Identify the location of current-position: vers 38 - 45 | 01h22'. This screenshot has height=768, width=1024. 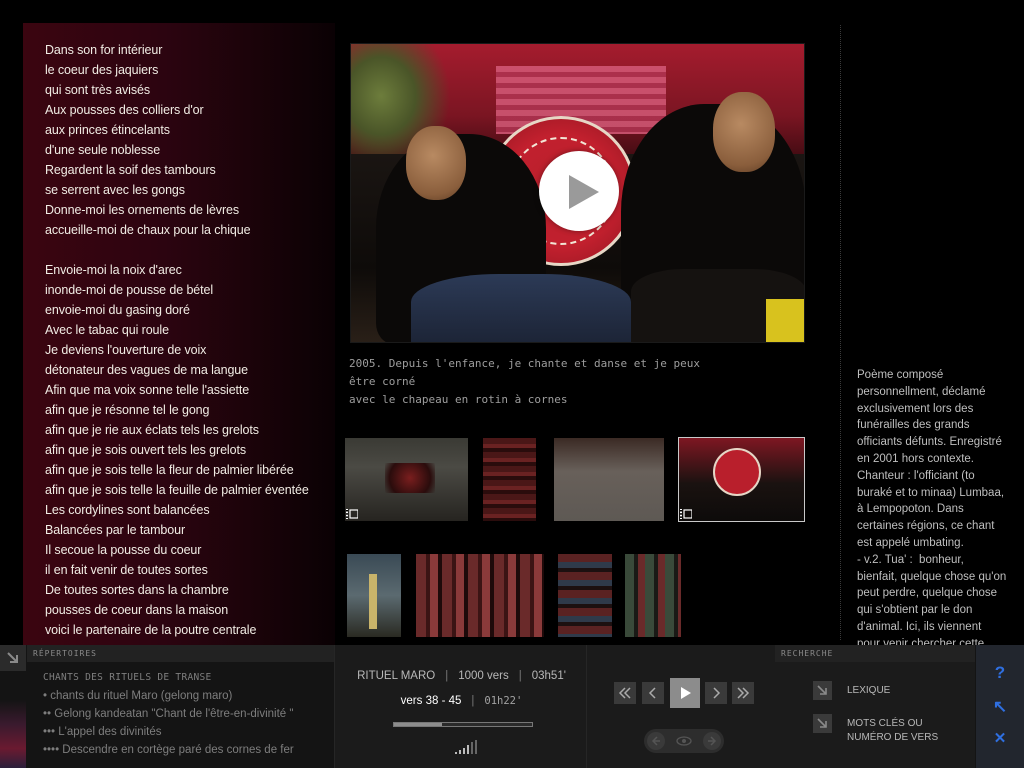
(461, 701).